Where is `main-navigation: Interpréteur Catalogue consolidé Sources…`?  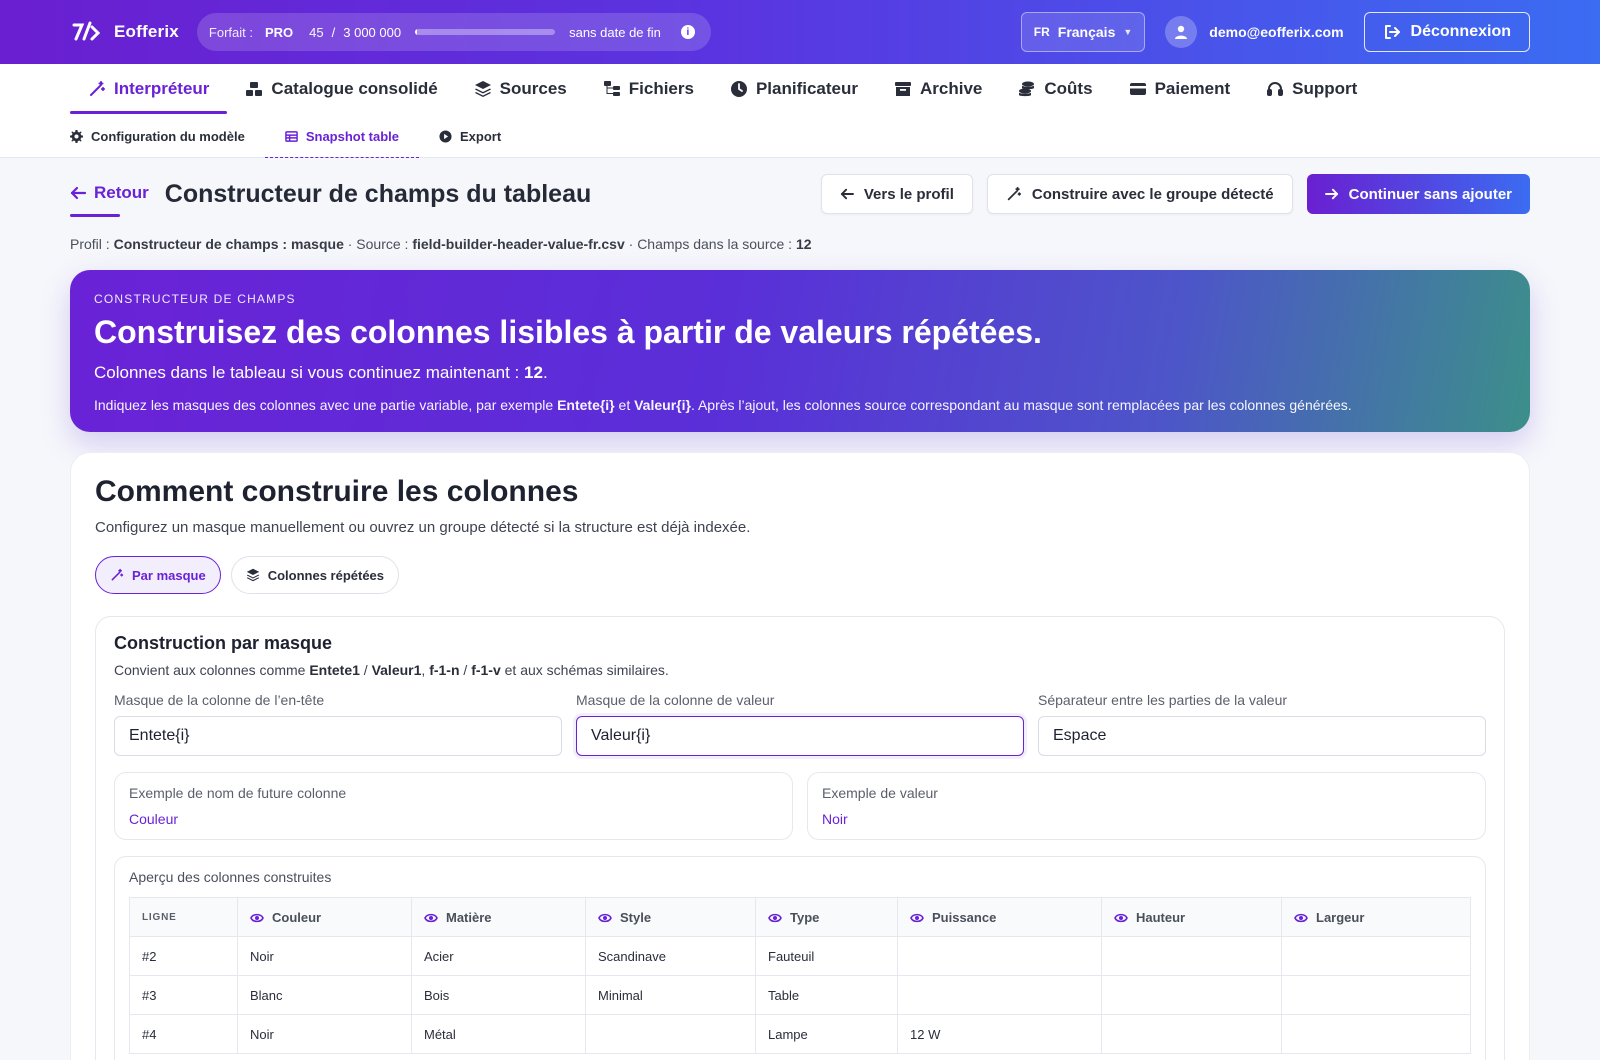
main-navigation: Interpréteur Catalogue consolidé Sources… is located at coordinates (800, 89).